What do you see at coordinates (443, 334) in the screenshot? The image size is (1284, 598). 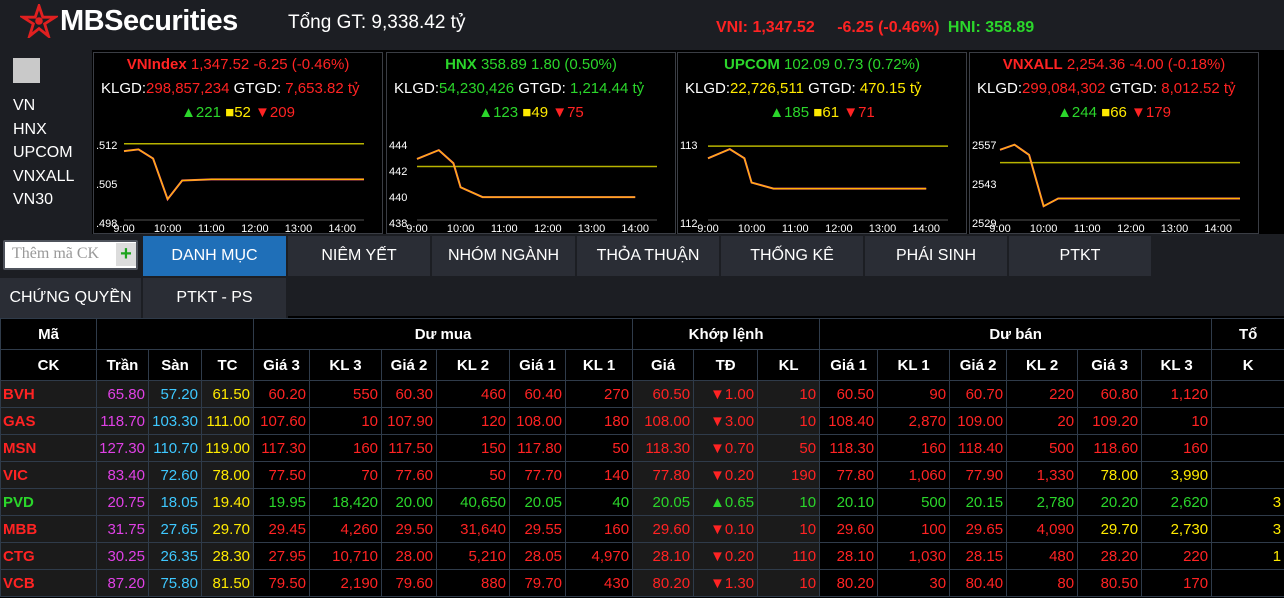 I see `bid-header: Dư mua` at bounding box center [443, 334].